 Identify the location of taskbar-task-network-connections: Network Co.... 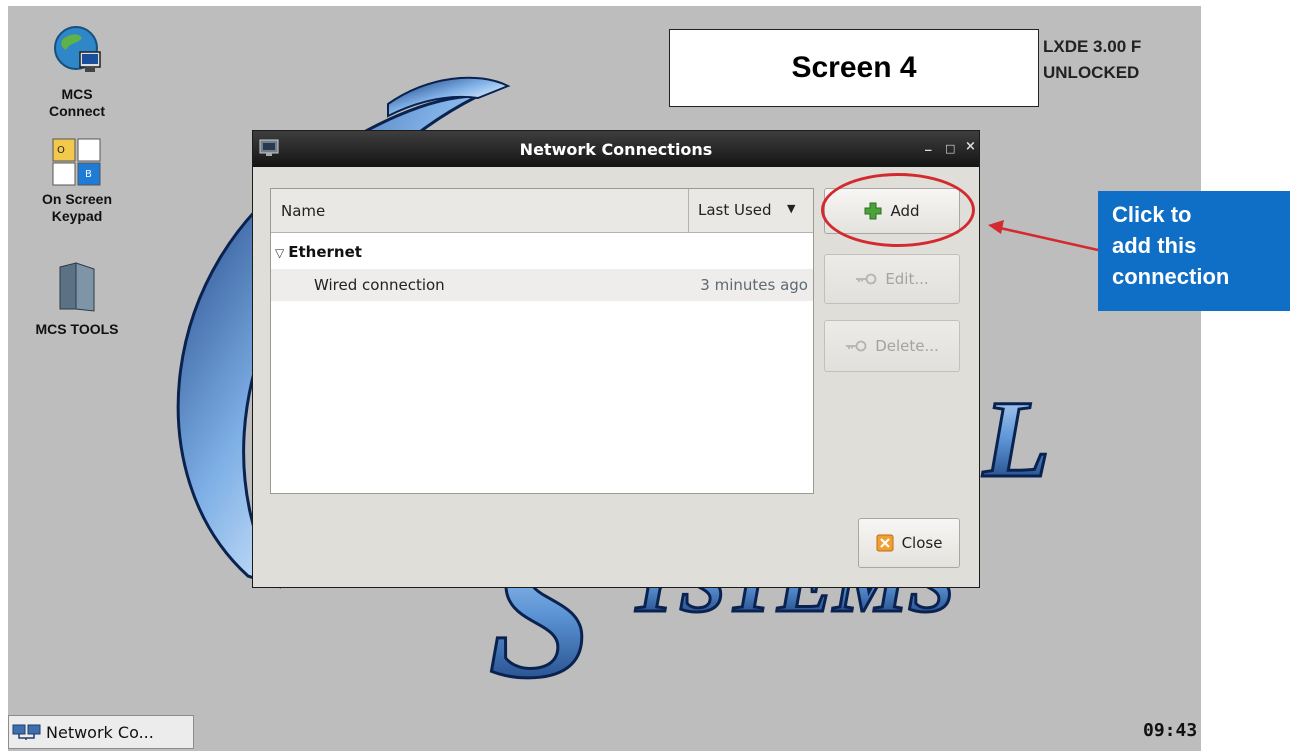
(101, 732).